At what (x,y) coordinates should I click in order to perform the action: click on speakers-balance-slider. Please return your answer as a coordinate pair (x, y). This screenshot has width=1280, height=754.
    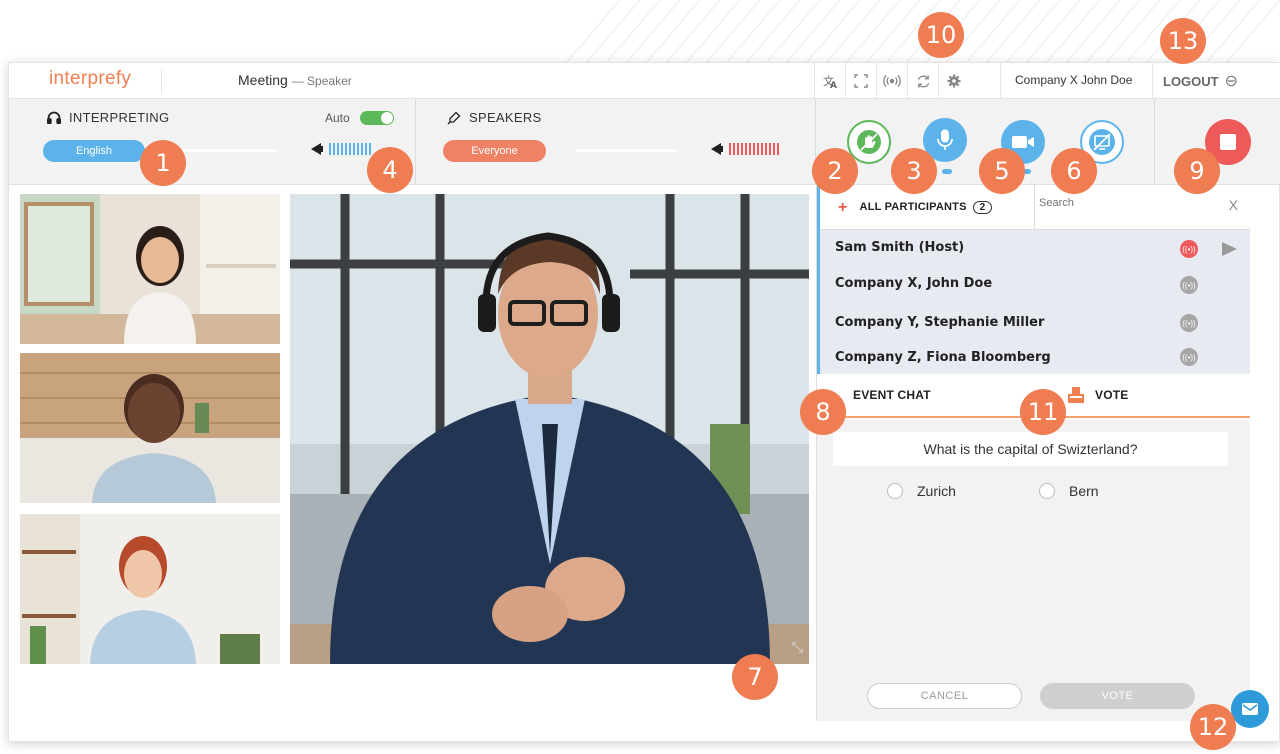
    Looking at the image, I should click on (626, 150).